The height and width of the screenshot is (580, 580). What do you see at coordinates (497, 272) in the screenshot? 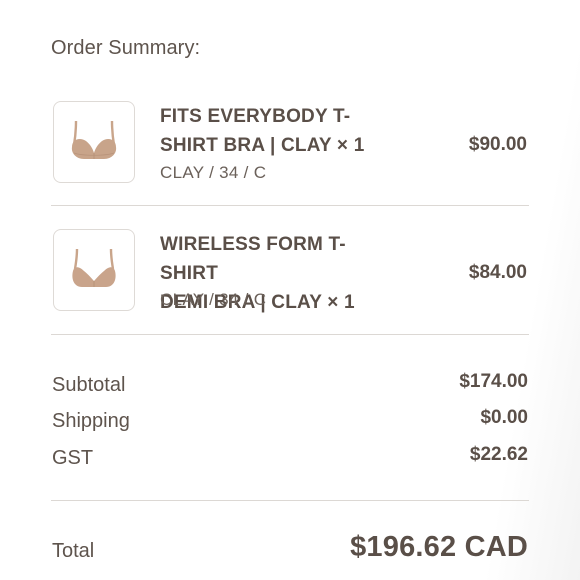
I see `product-price: $84.00` at bounding box center [497, 272].